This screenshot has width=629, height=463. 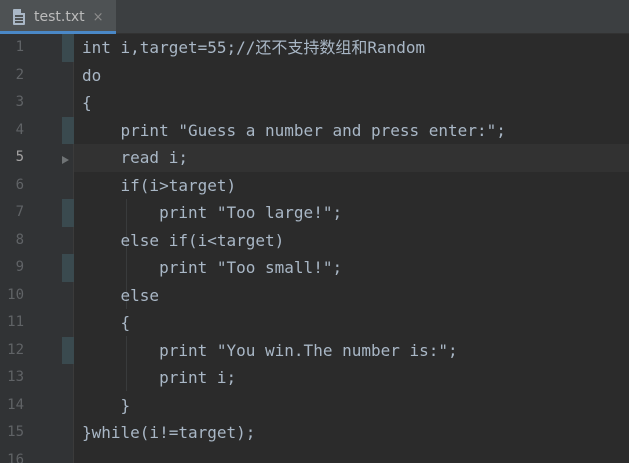 What do you see at coordinates (65, 159) in the screenshot?
I see `fold-arrow-icon` at bounding box center [65, 159].